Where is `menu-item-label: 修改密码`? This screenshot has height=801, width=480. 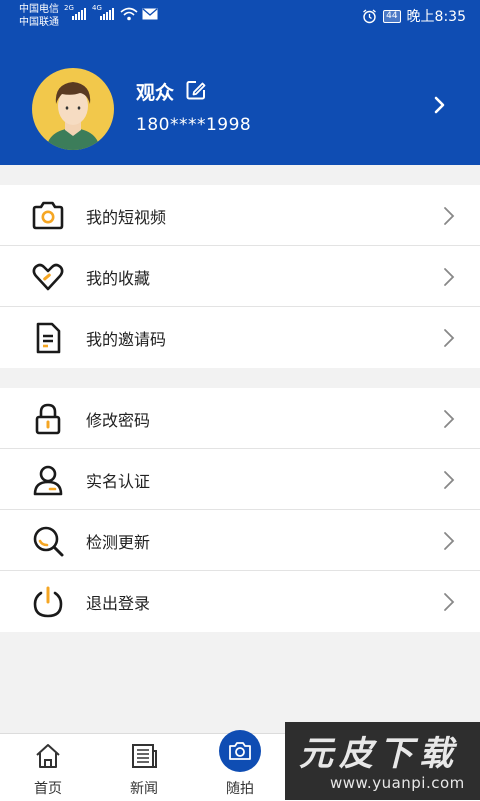
menu-item-label: 修改密码 is located at coordinates (118, 420).